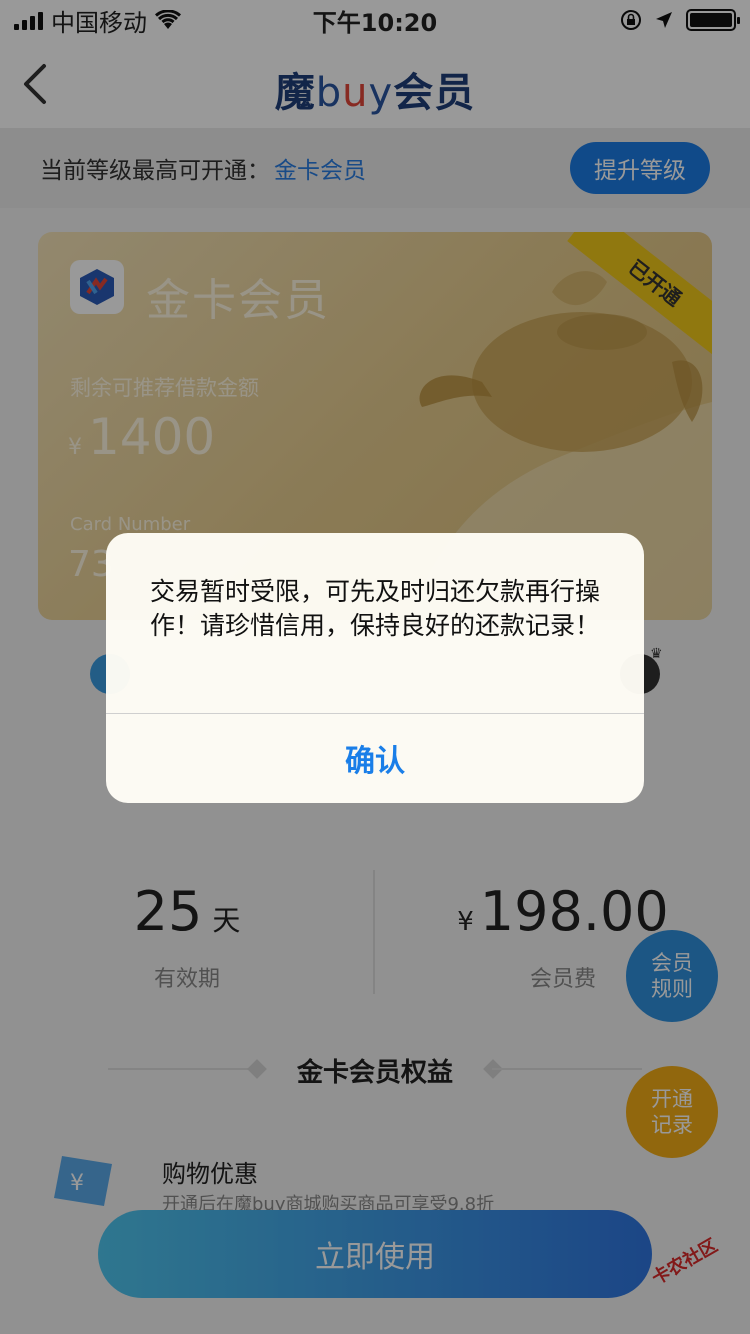  I want to click on alert-dialog: 交易暂时受限，可先及时归还欠款再行操作！请珍惜信用，保持良好的还款记录！ 确认, so click(375, 668).